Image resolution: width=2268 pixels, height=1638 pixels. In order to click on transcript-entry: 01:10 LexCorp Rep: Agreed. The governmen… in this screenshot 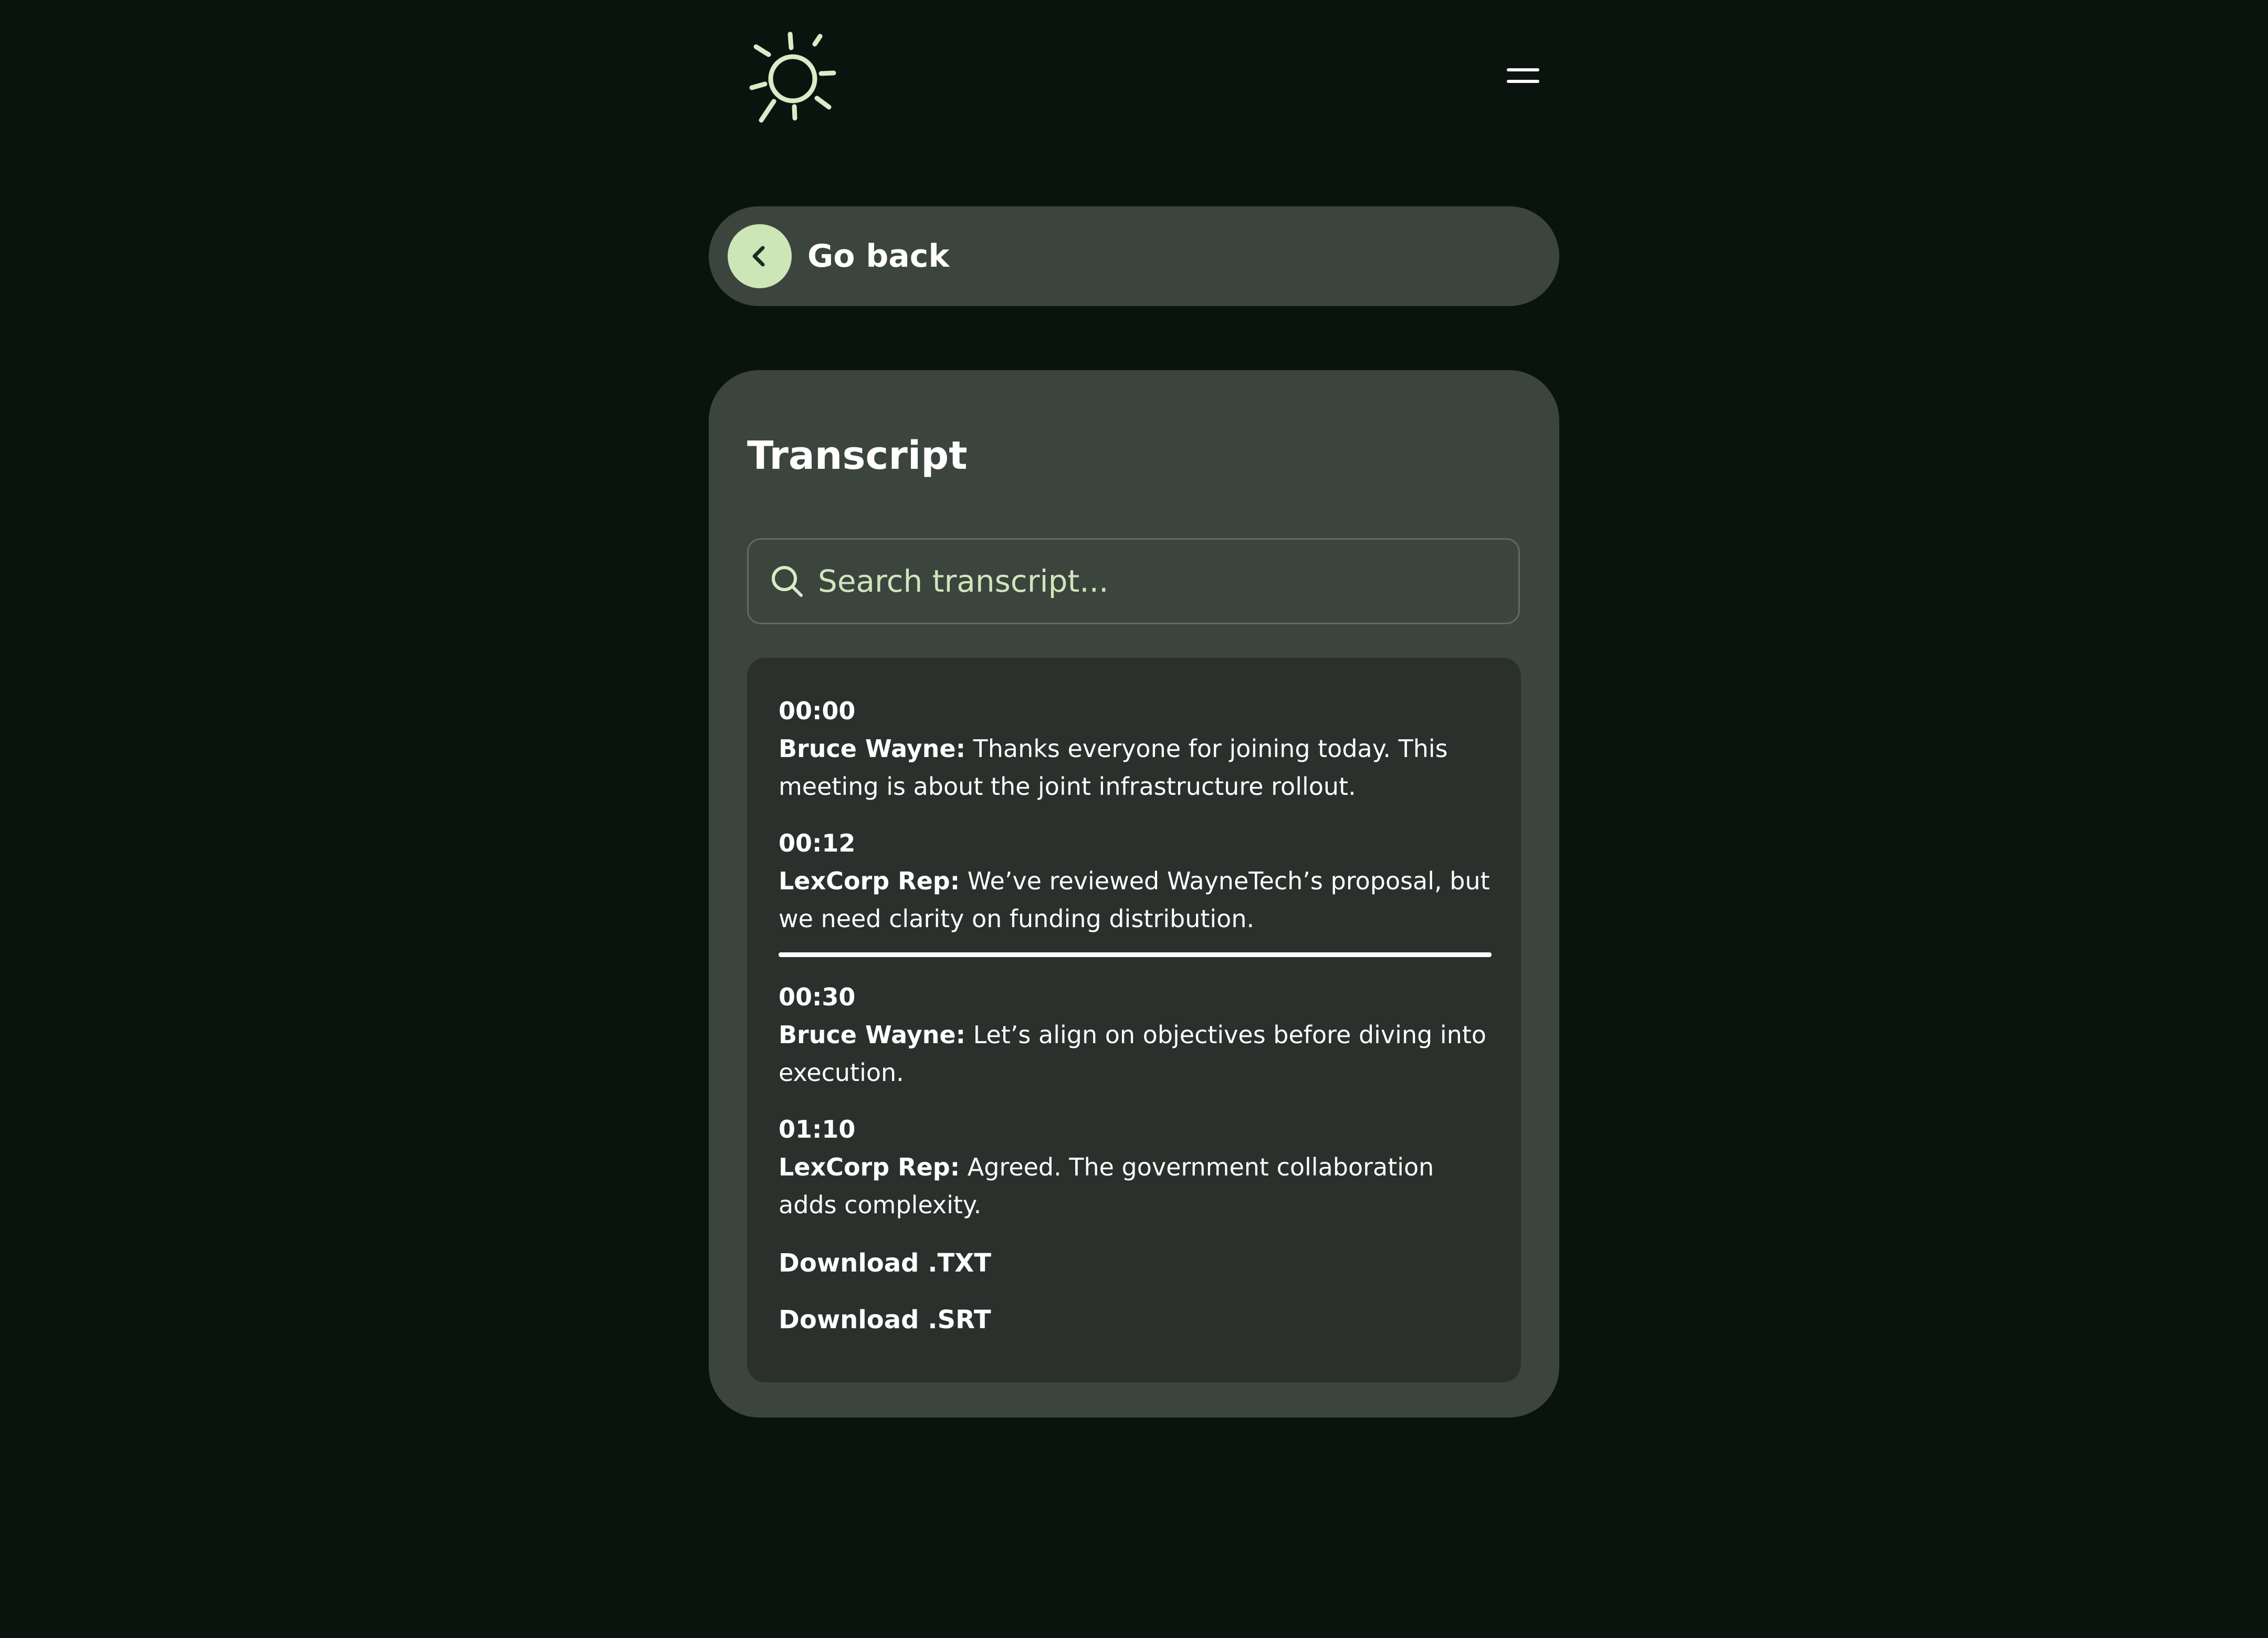, I will do `click(1136, 1167)`.